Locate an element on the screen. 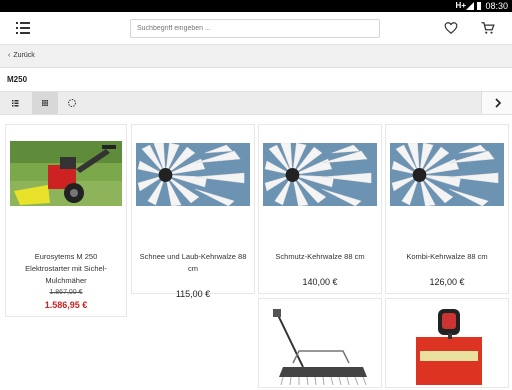  product-price: 140,00 € is located at coordinates (320, 282).